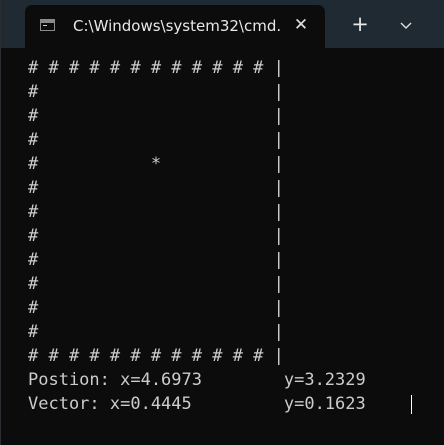  I want to click on tab-cmd: C:\Windows\system32\cmd.e: ✕, so click(175, 26).